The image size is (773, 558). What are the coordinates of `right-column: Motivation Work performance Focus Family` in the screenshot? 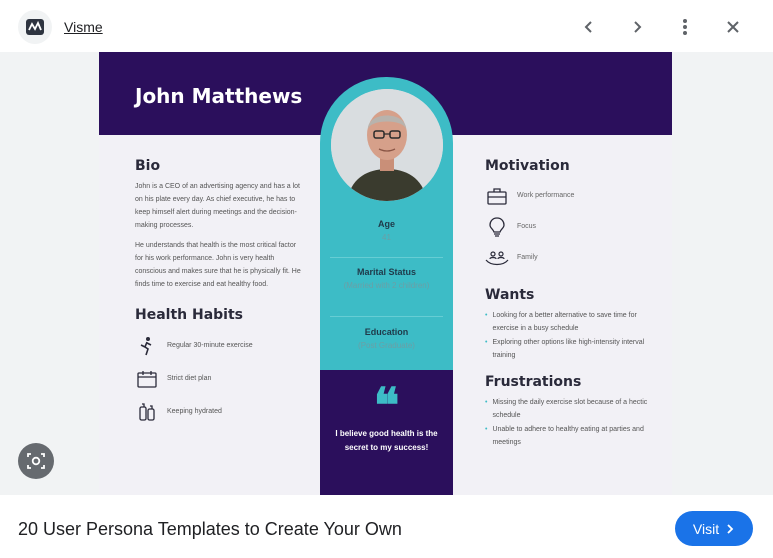 It's located at (570, 304).